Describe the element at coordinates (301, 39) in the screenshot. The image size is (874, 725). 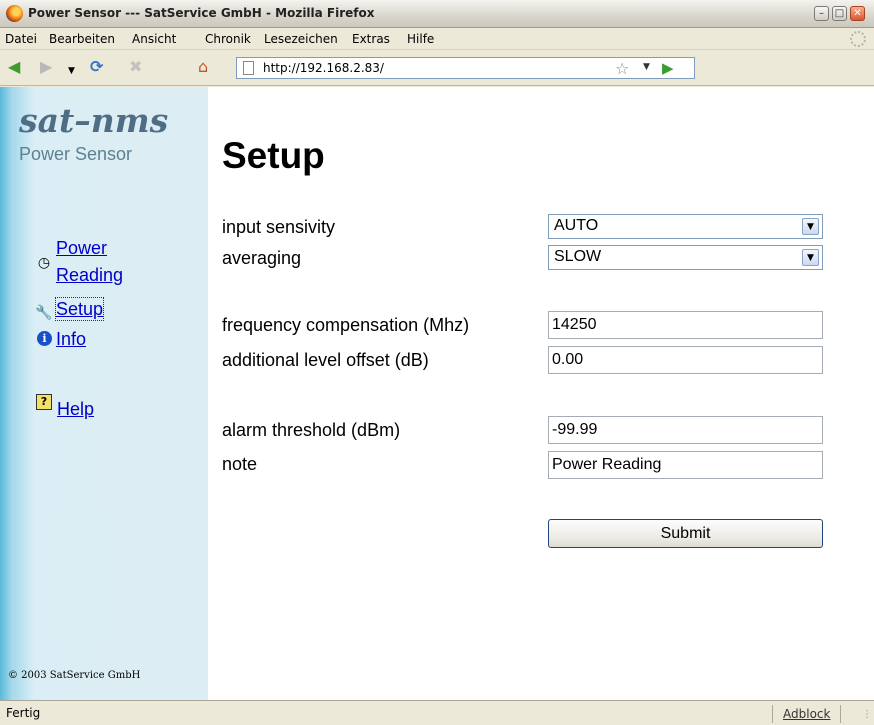
I see `menu-lesezeichen: Lesezeichen` at that location.